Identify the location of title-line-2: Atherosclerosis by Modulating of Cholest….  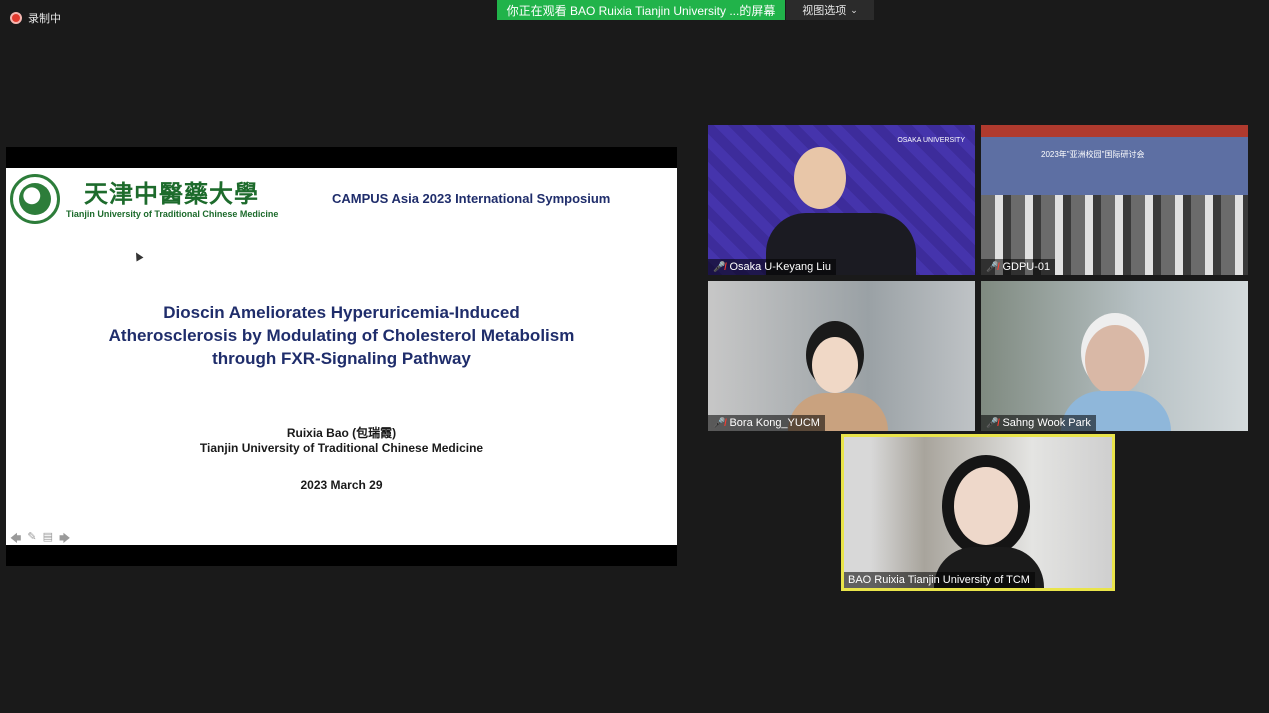
(341, 335).